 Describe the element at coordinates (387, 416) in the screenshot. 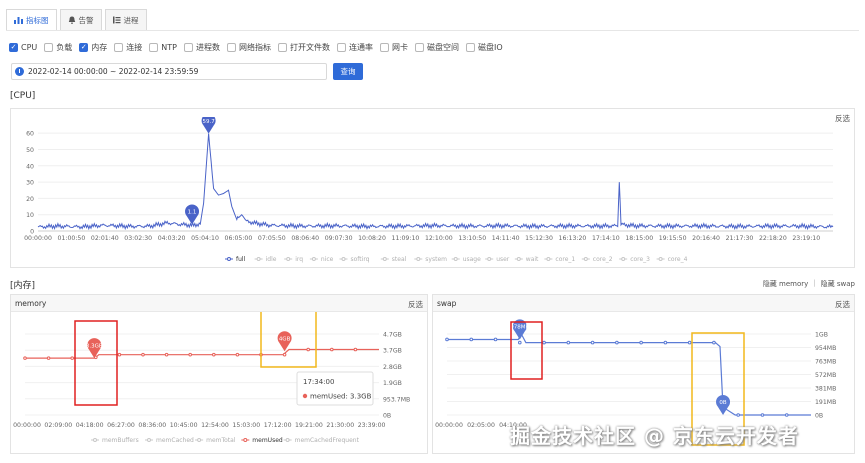

I see `mem-y-tick: 0B` at that location.